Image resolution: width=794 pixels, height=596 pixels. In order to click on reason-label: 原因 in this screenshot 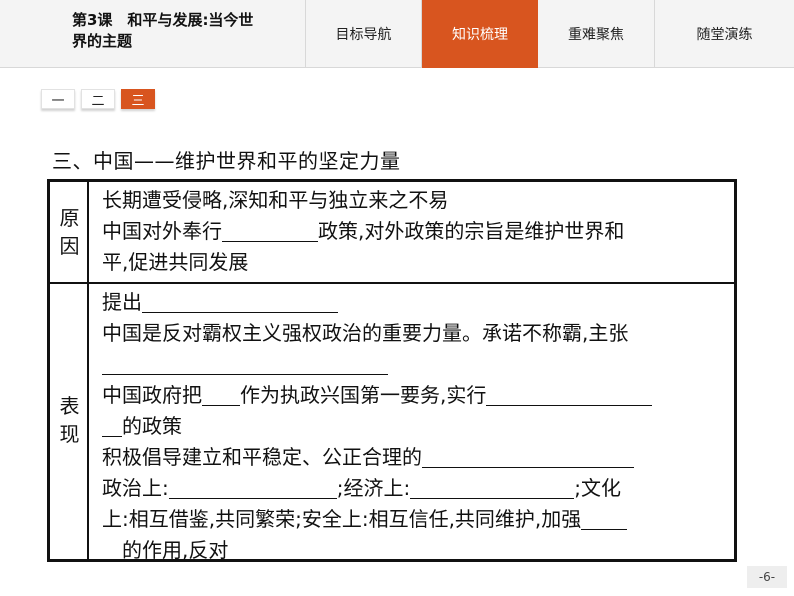, I will do `click(69, 232)`.